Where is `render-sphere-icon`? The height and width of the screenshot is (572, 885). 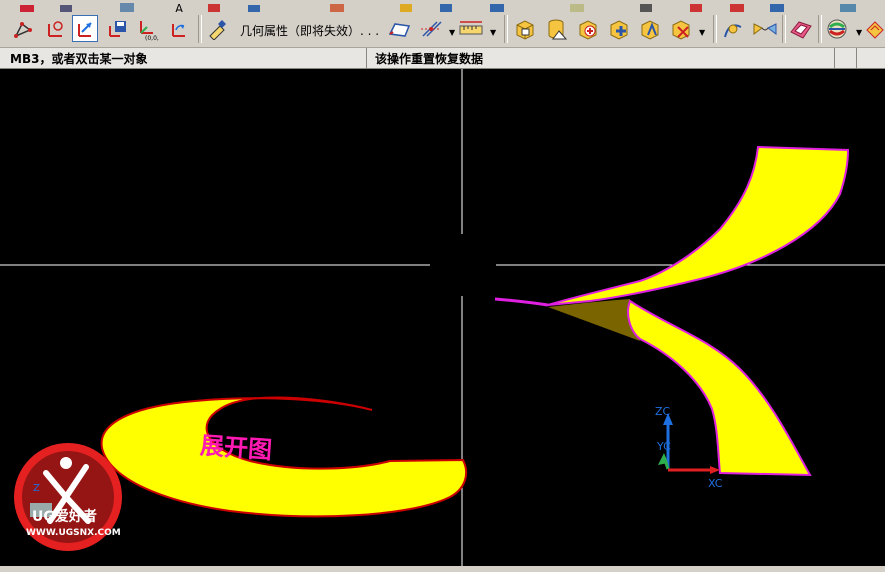 render-sphere-icon is located at coordinates (837, 28).